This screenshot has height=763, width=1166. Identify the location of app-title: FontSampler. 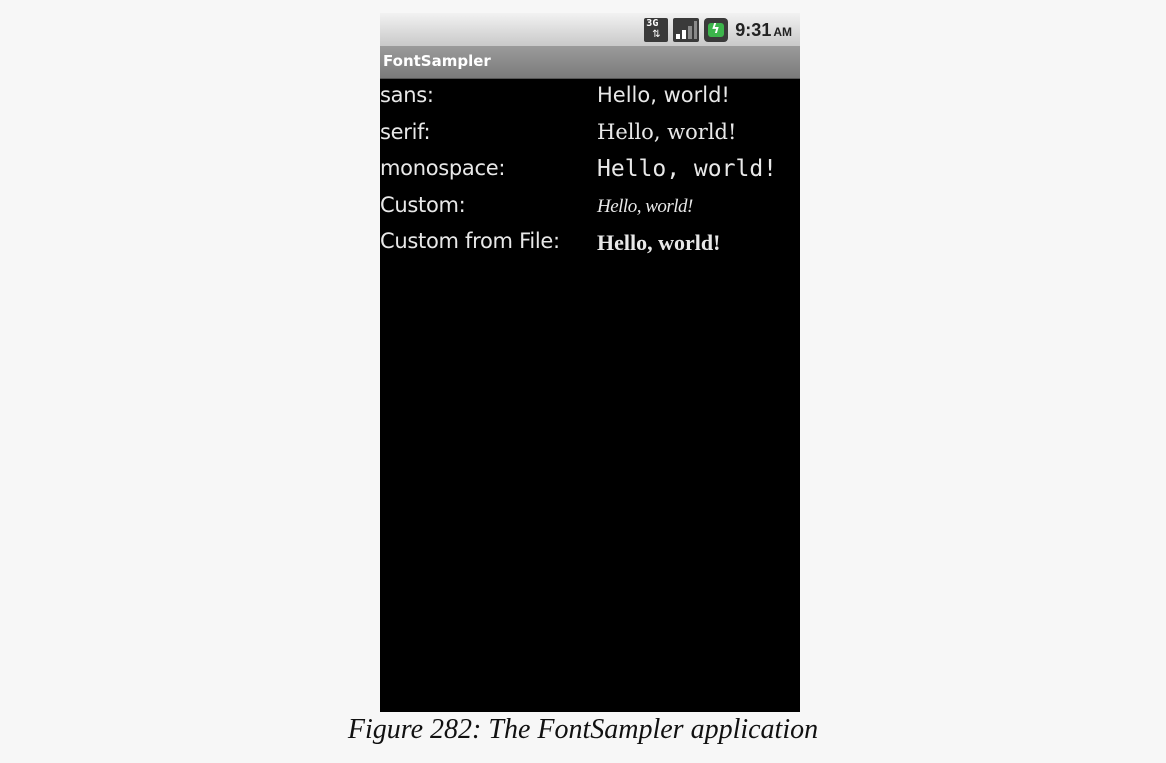
(437, 61).